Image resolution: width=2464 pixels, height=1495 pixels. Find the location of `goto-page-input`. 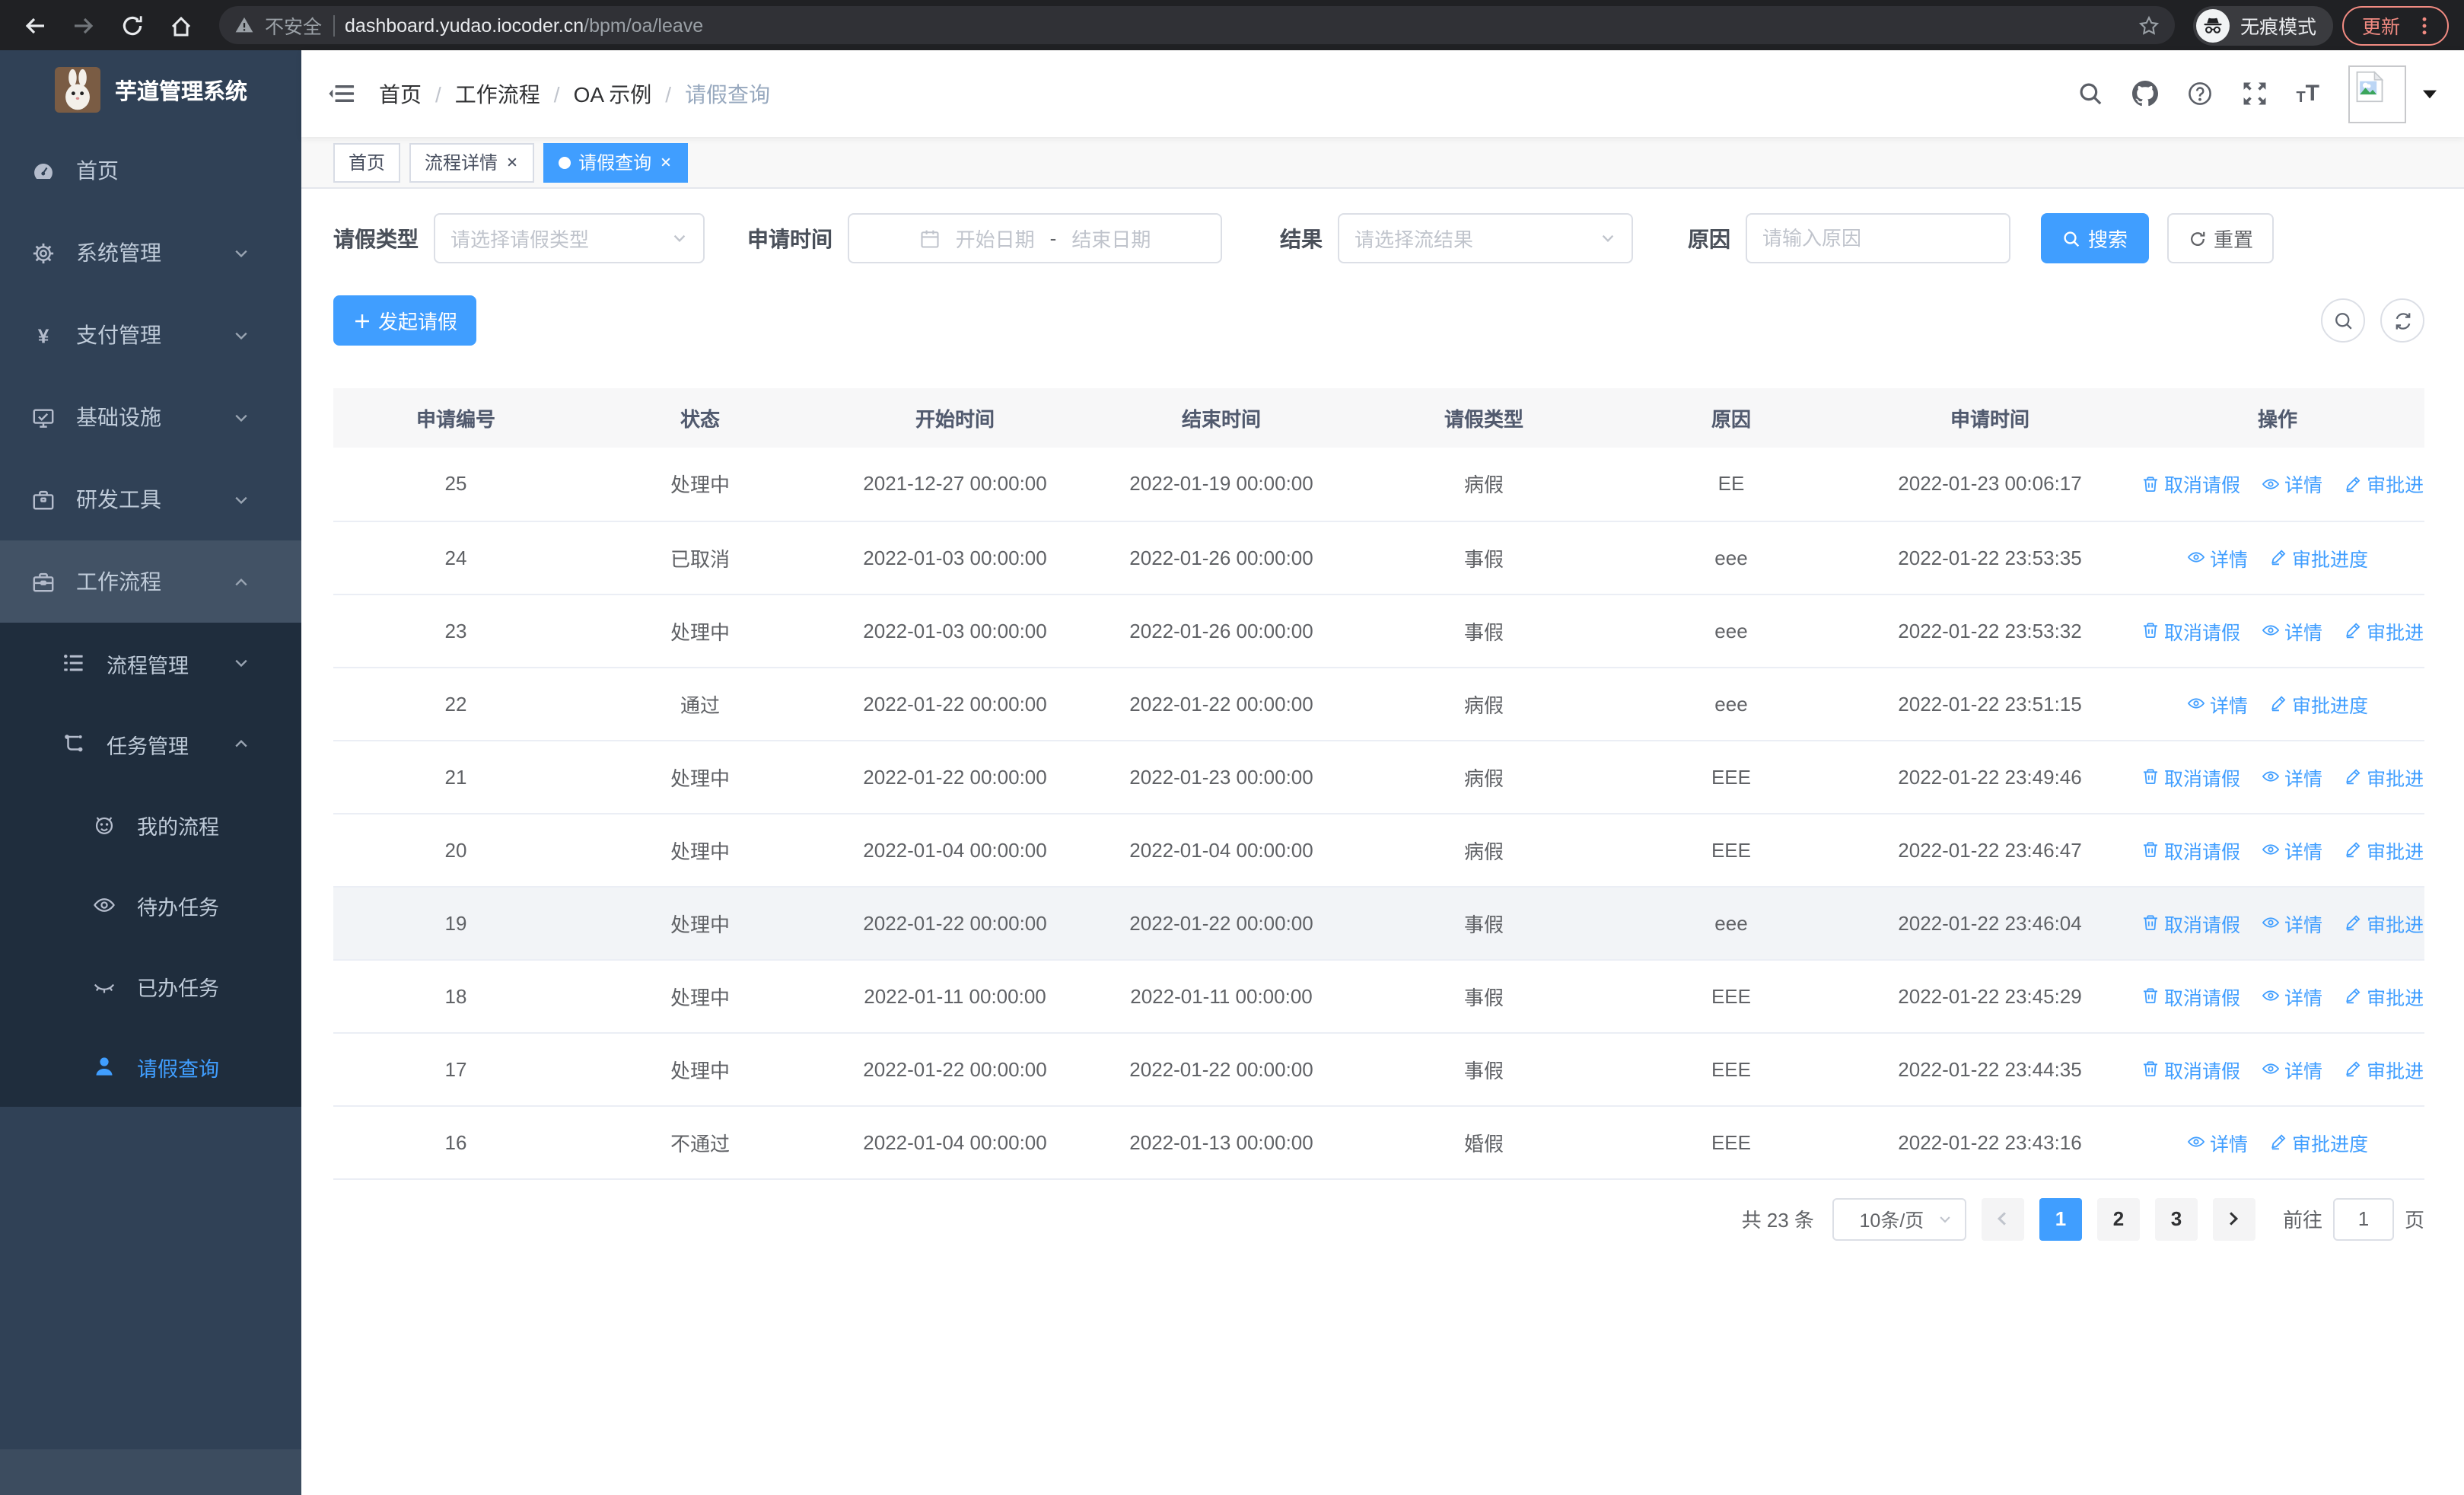

goto-page-input is located at coordinates (2363, 1218).